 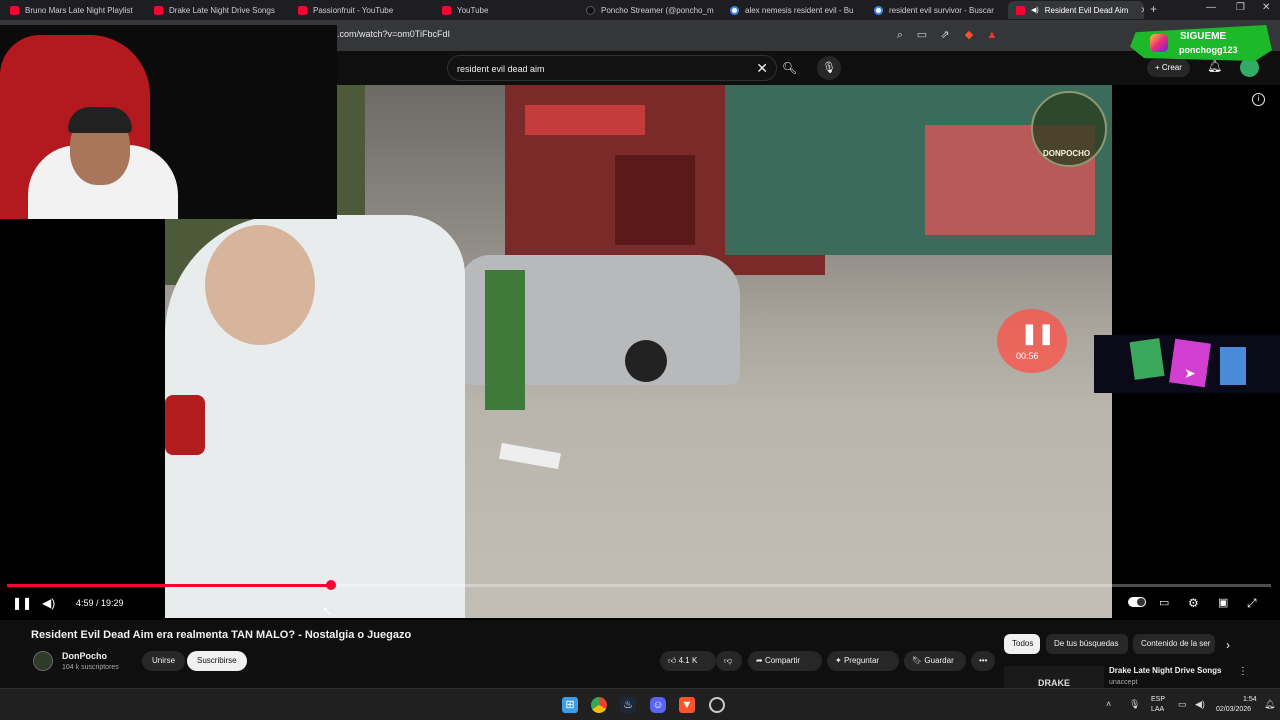 I want to click on like-count: 4.1 K, so click(x=688, y=660).